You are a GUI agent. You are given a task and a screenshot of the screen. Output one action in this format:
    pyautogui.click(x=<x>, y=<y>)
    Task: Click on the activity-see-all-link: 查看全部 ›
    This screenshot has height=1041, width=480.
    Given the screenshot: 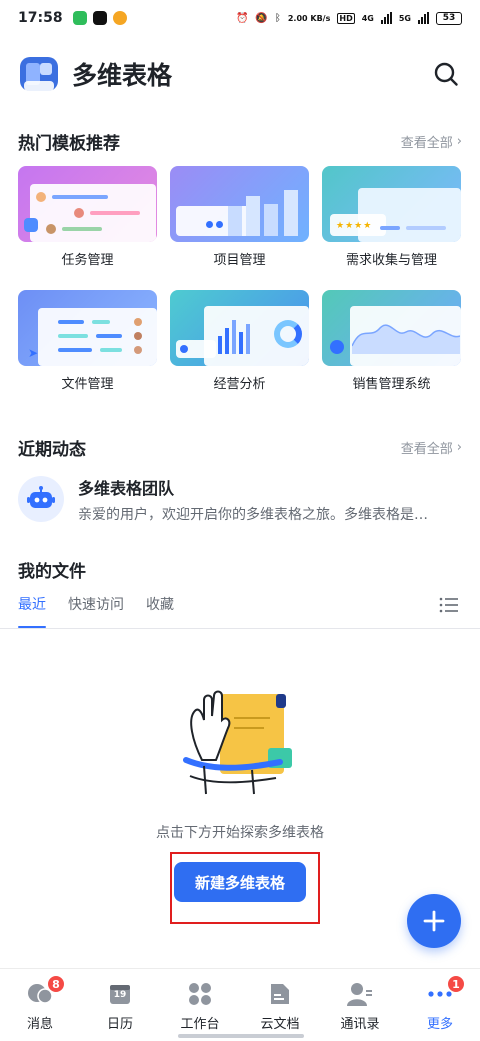 What is the action you would take?
    pyautogui.click(x=431, y=447)
    